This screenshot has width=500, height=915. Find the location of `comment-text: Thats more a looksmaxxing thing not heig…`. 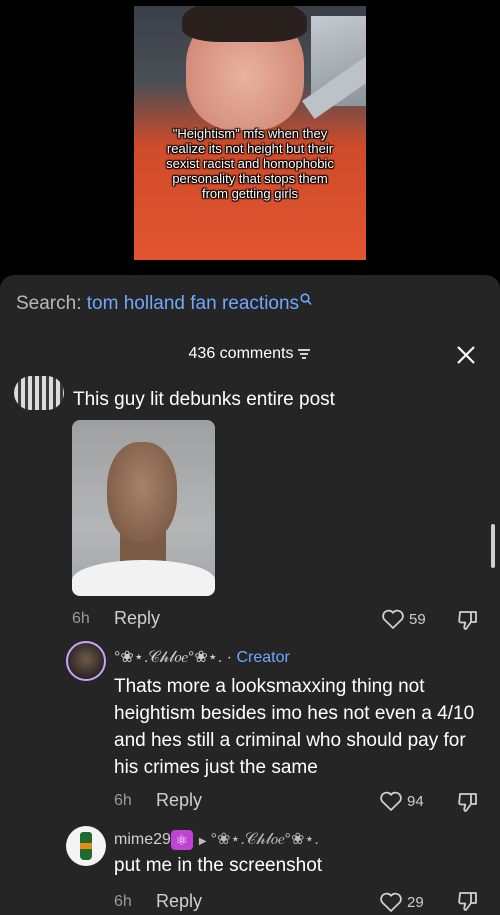

comment-text: Thats more a looksmaxxing thing not heig… is located at coordinates (294, 727).